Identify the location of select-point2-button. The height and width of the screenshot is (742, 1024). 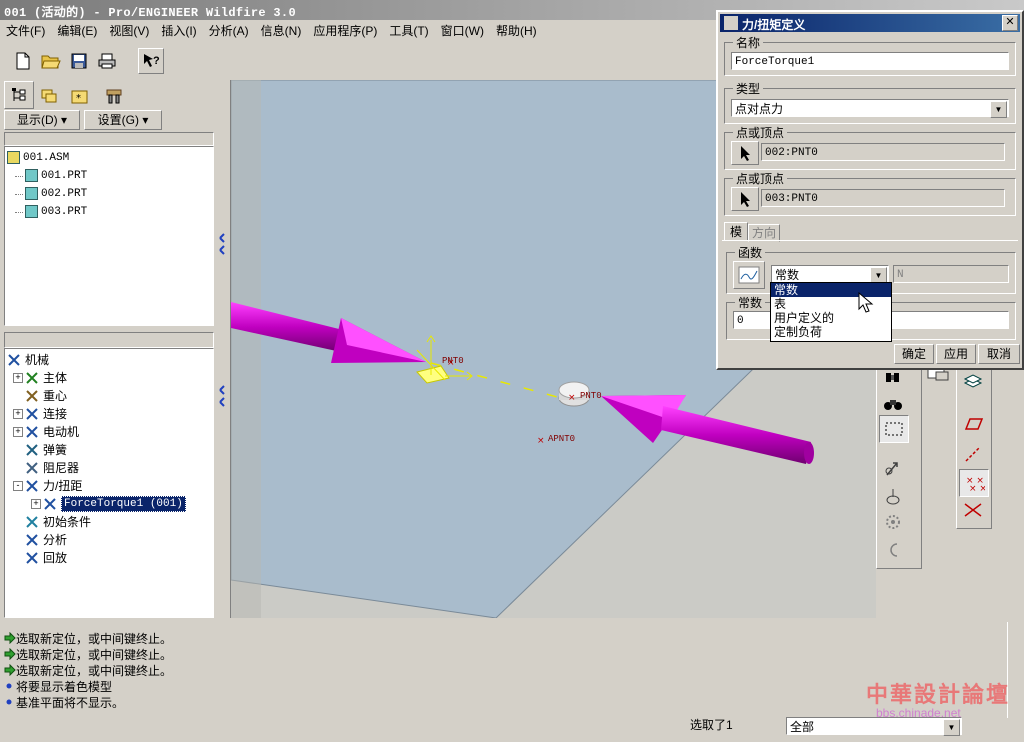
(745, 199).